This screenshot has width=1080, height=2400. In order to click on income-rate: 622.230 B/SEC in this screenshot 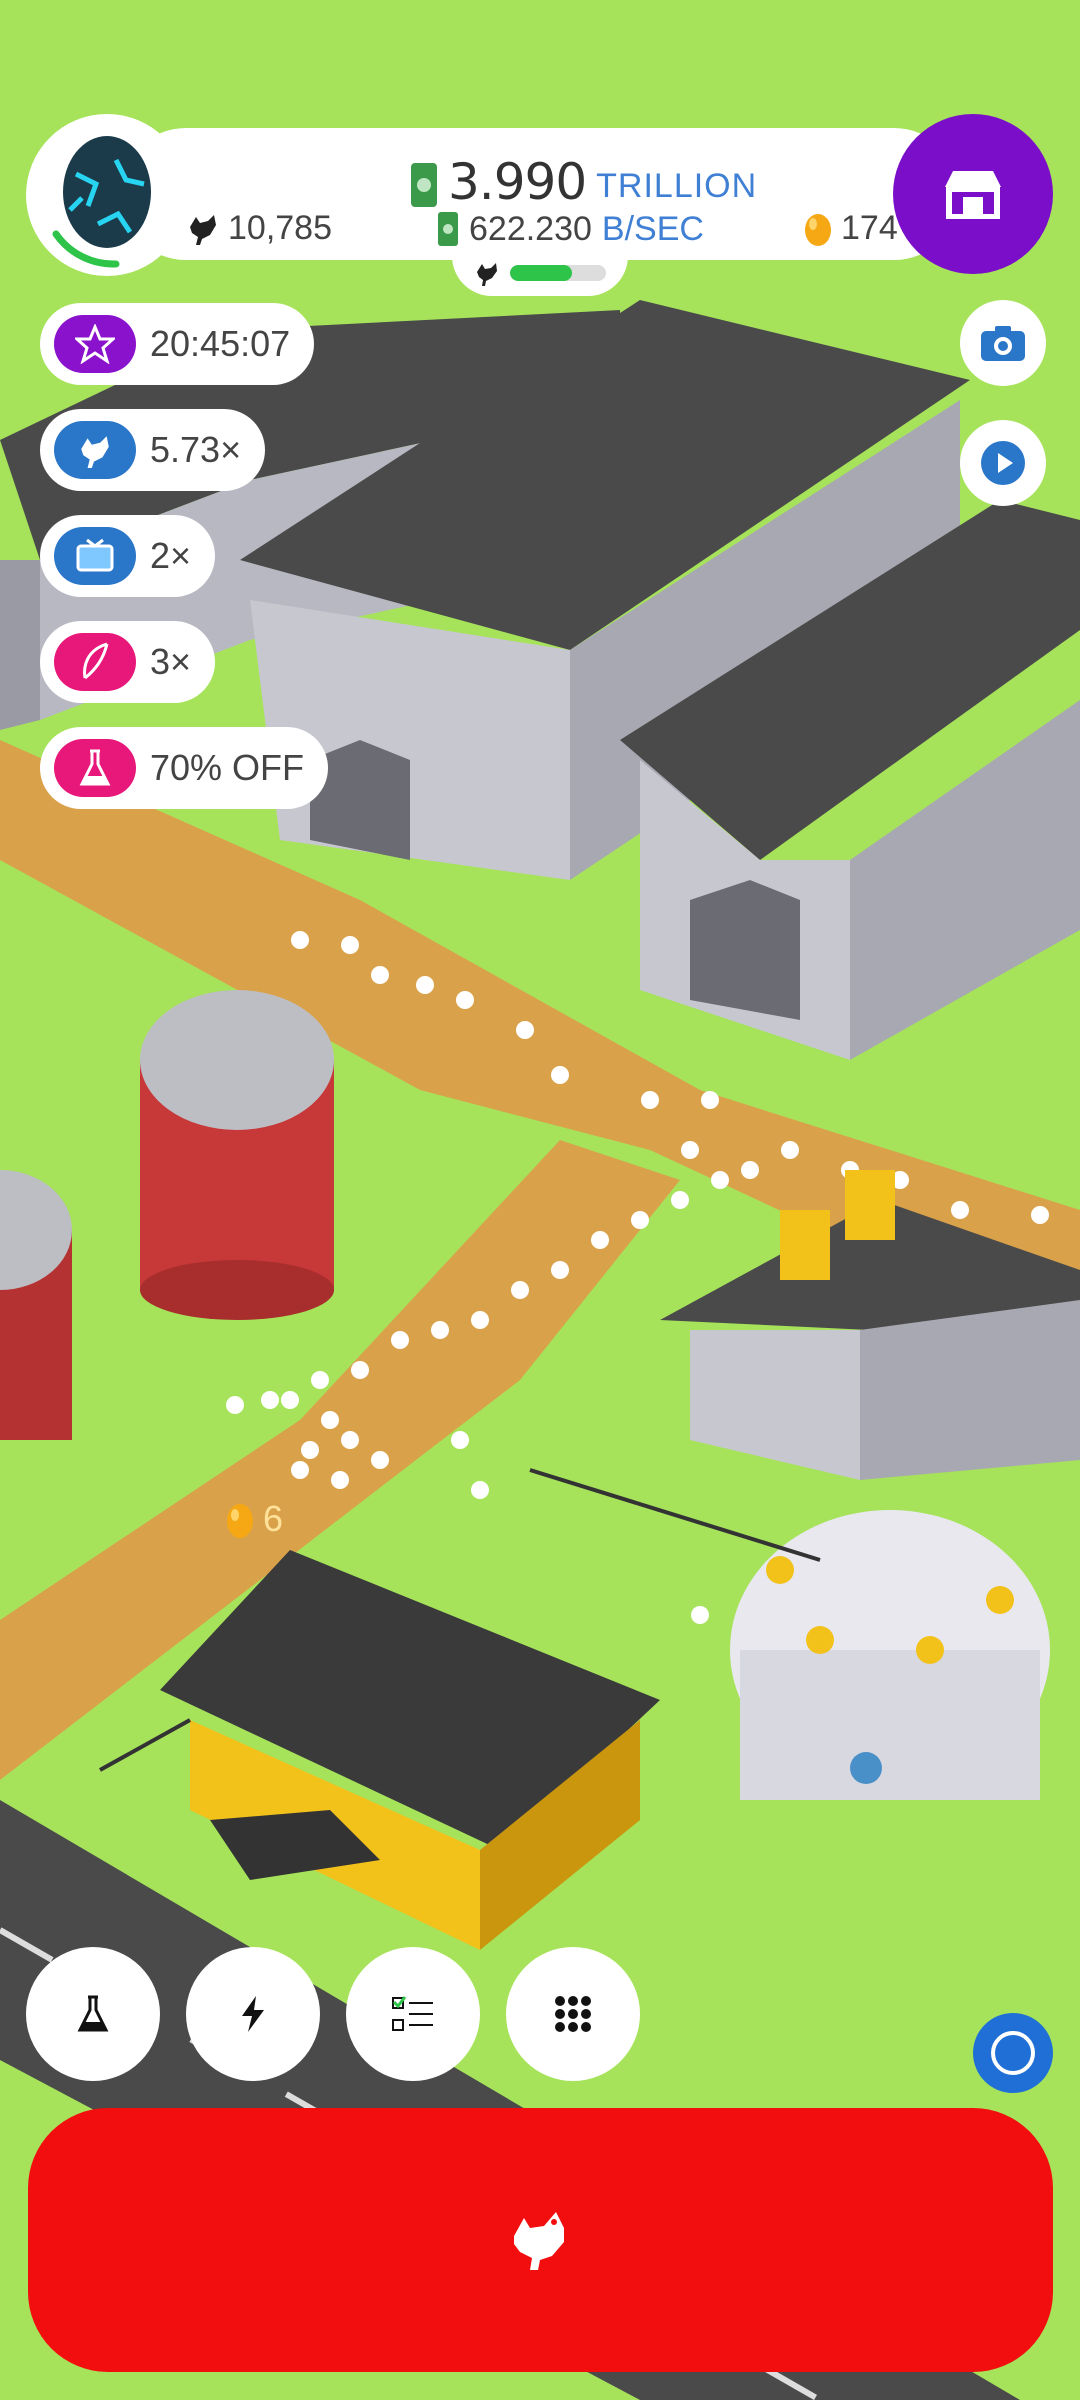, I will do `click(570, 229)`.